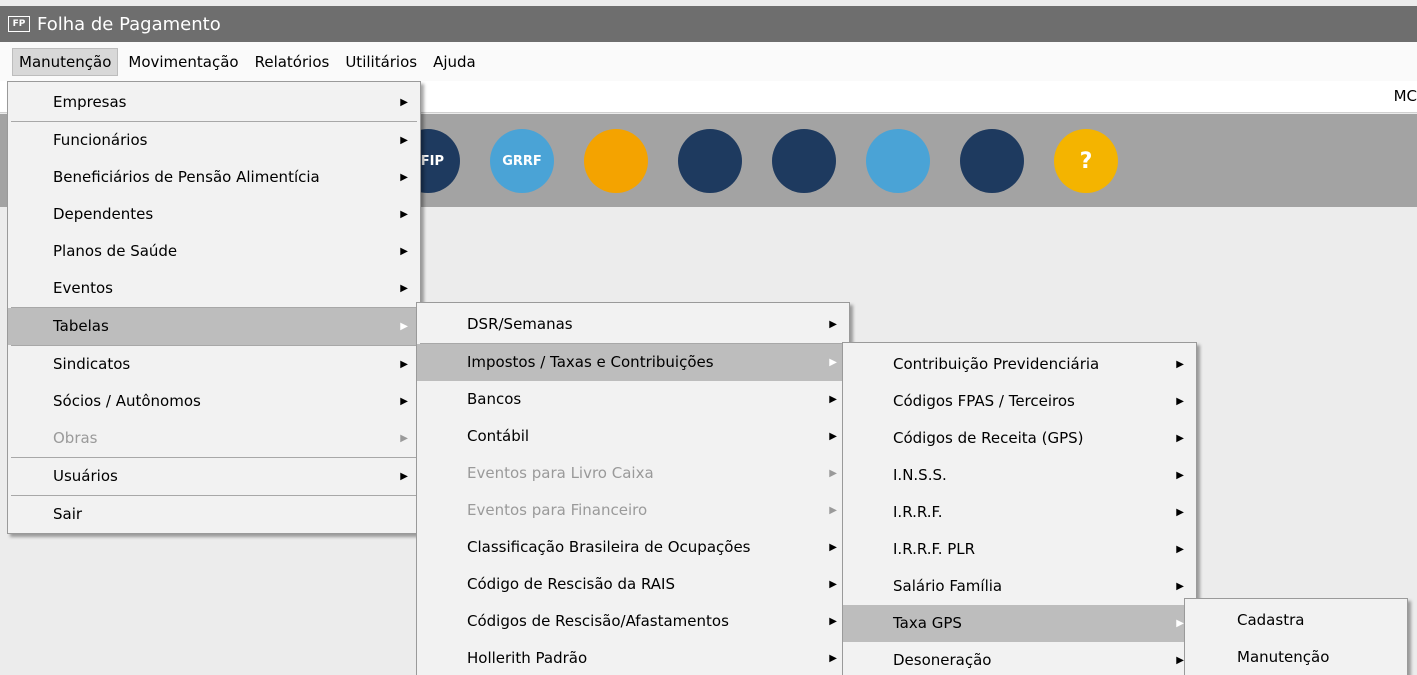  I want to click on menu-item-label: Planos de Saúde, so click(115, 251).